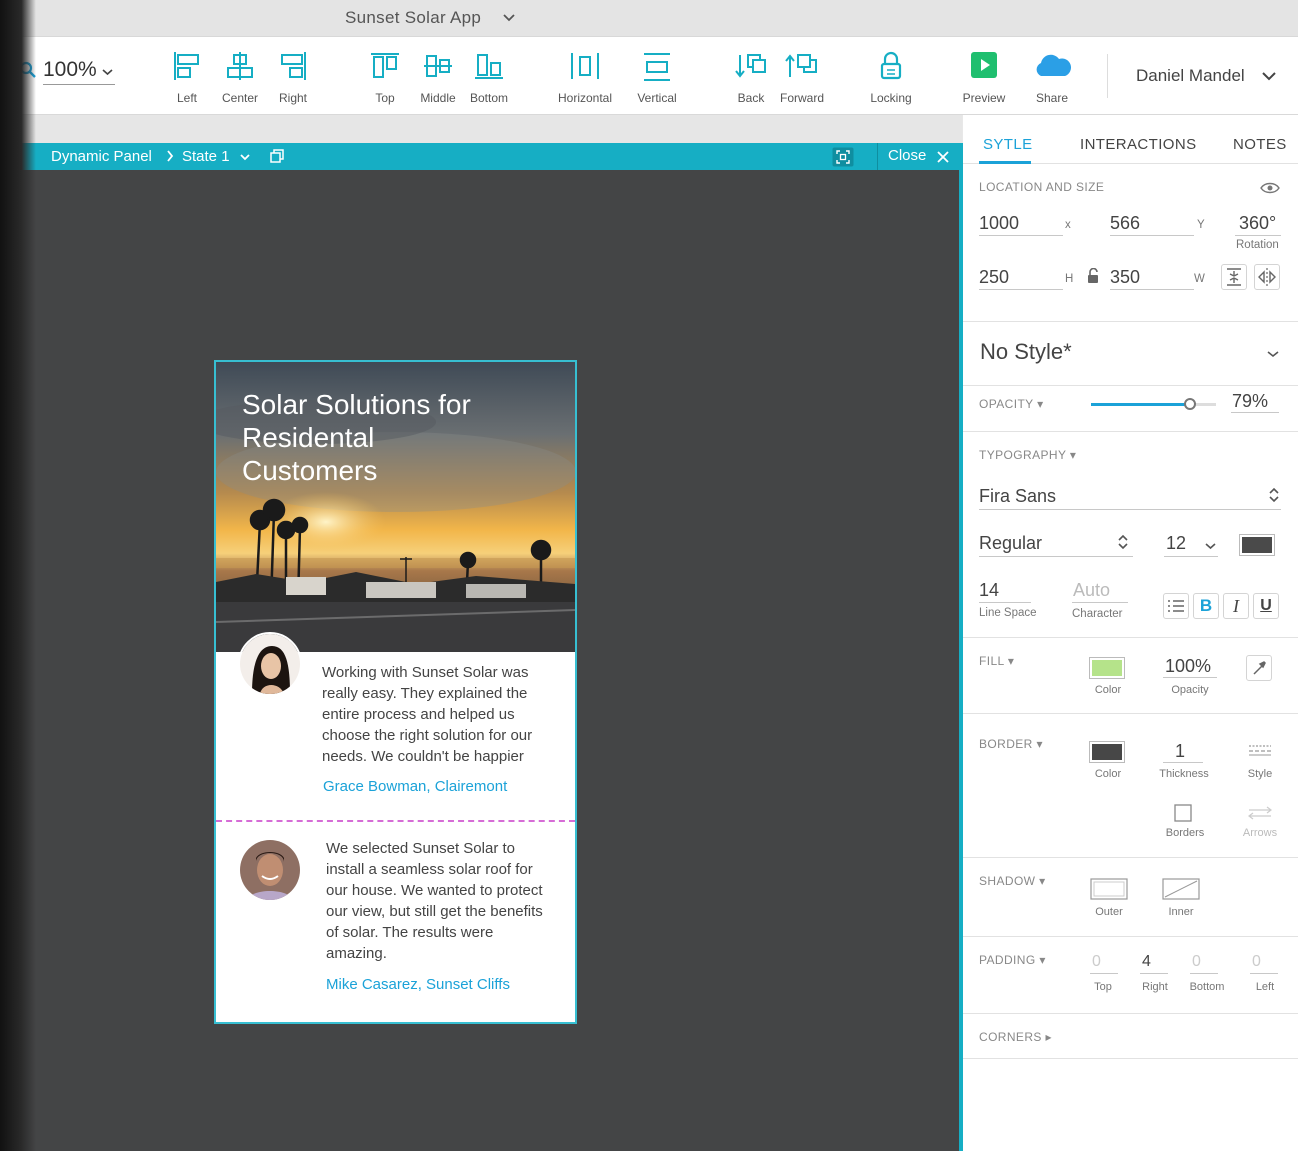 This screenshot has height=1151, width=1298. What do you see at coordinates (1017, 496) in the screenshot?
I see `font-family-select: Fira Sans` at bounding box center [1017, 496].